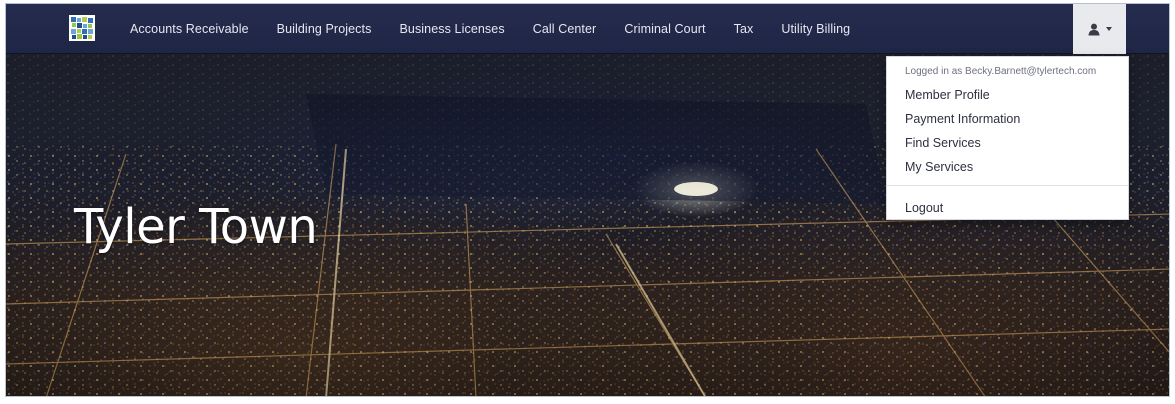 This screenshot has height=404, width=1175. What do you see at coordinates (565, 29) in the screenshot?
I see `nav-item-call-center: Call Center` at bounding box center [565, 29].